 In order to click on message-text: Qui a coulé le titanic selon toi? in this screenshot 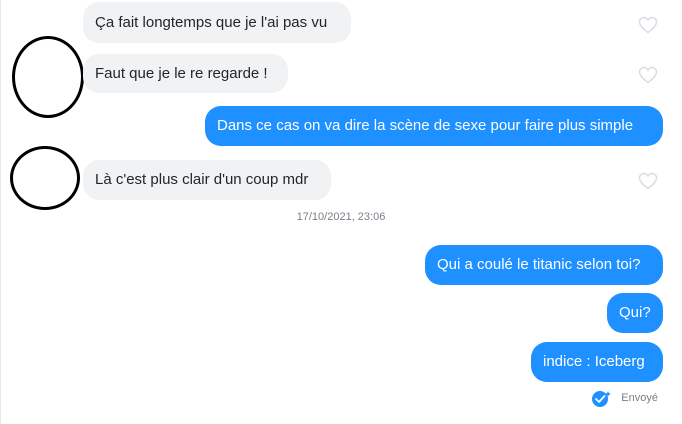, I will do `click(539, 264)`.